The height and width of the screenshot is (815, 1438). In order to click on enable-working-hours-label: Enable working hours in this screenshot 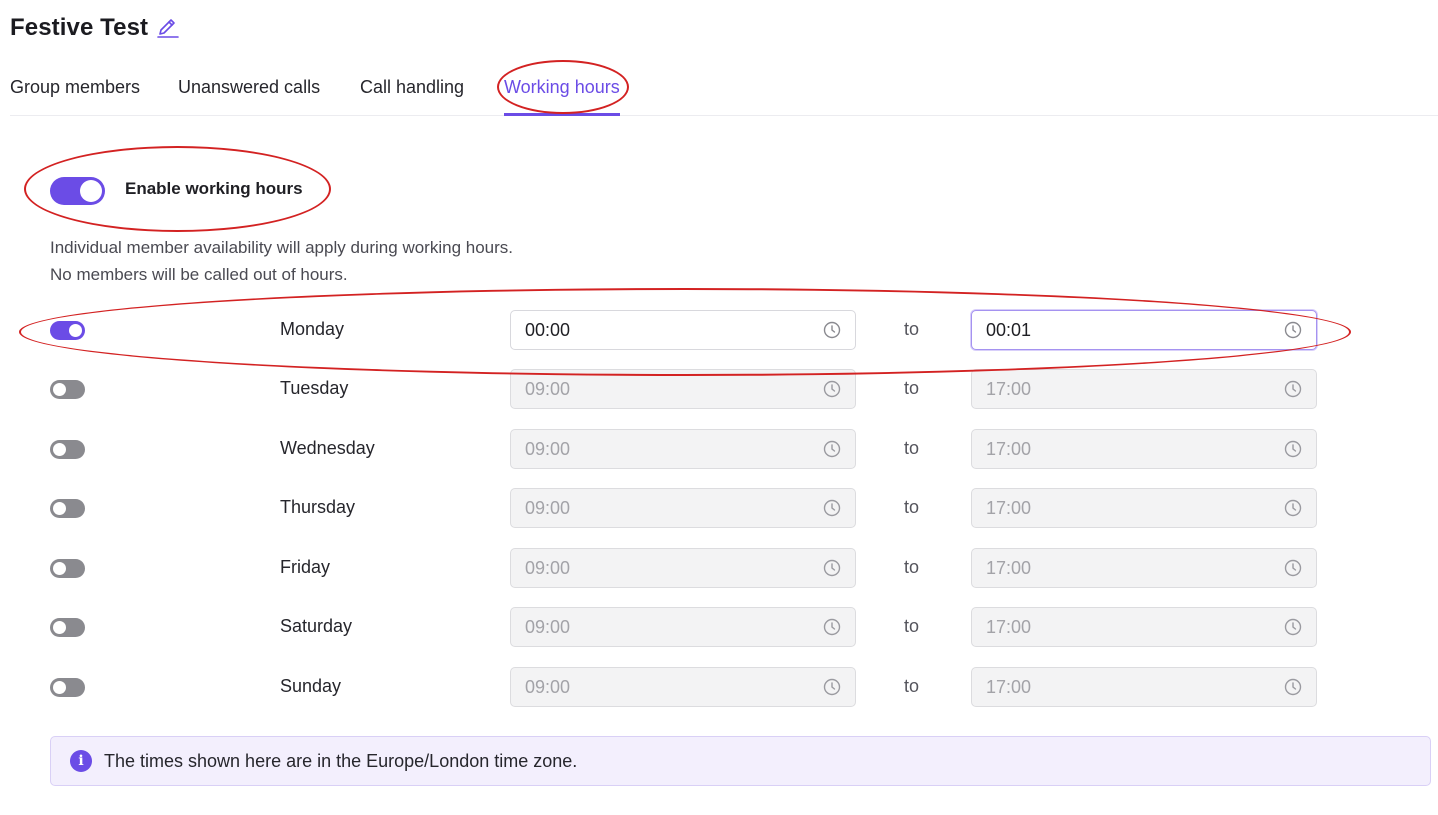, I will do `click(214, 188)`.